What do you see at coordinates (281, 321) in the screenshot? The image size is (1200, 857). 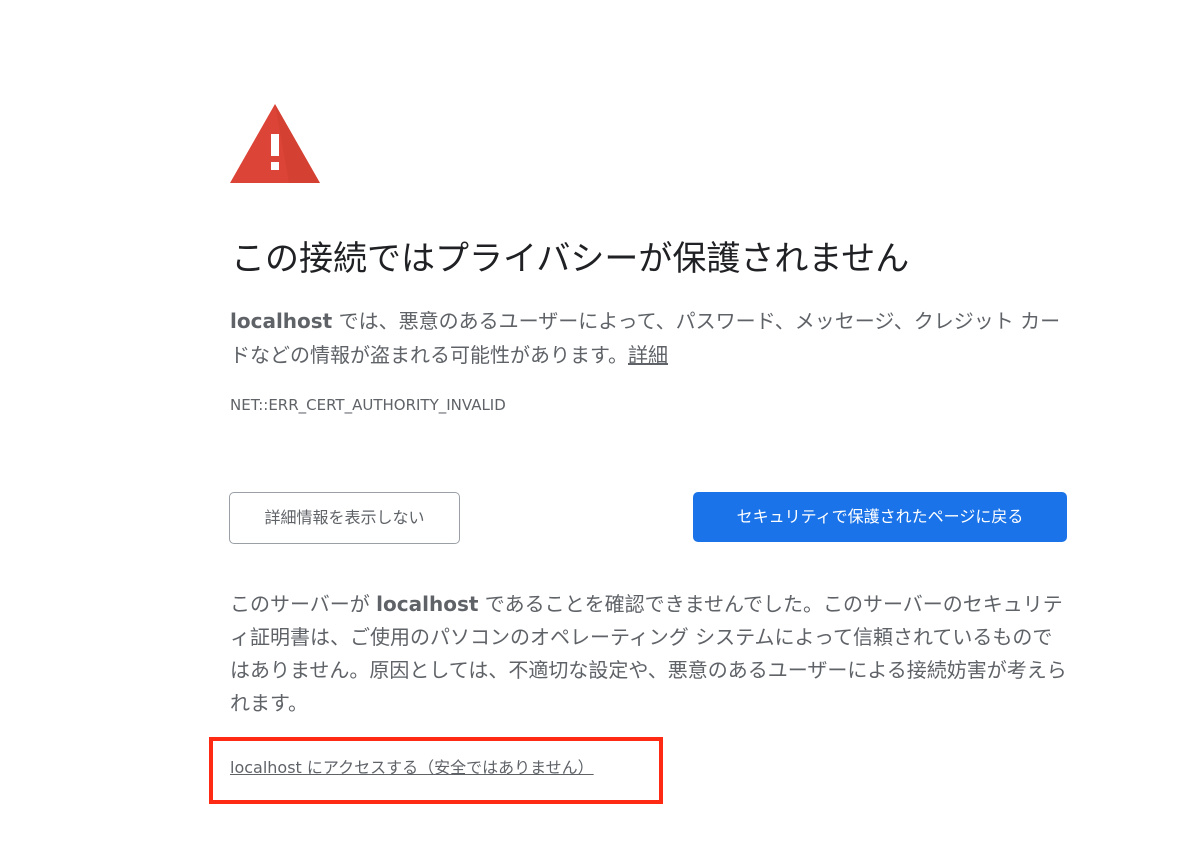 I see `summary-host: localhost` at bounding box center [281, 321].